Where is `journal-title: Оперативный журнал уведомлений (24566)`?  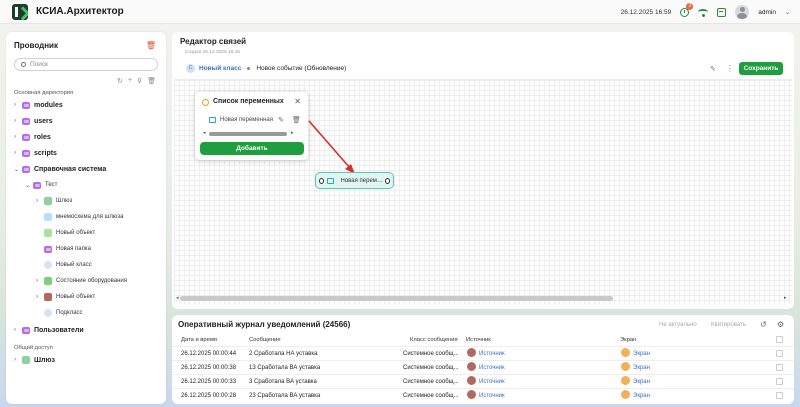
journal-title: Оперативный журнал уведомлений (24566) is located at coordinates (264, 324).